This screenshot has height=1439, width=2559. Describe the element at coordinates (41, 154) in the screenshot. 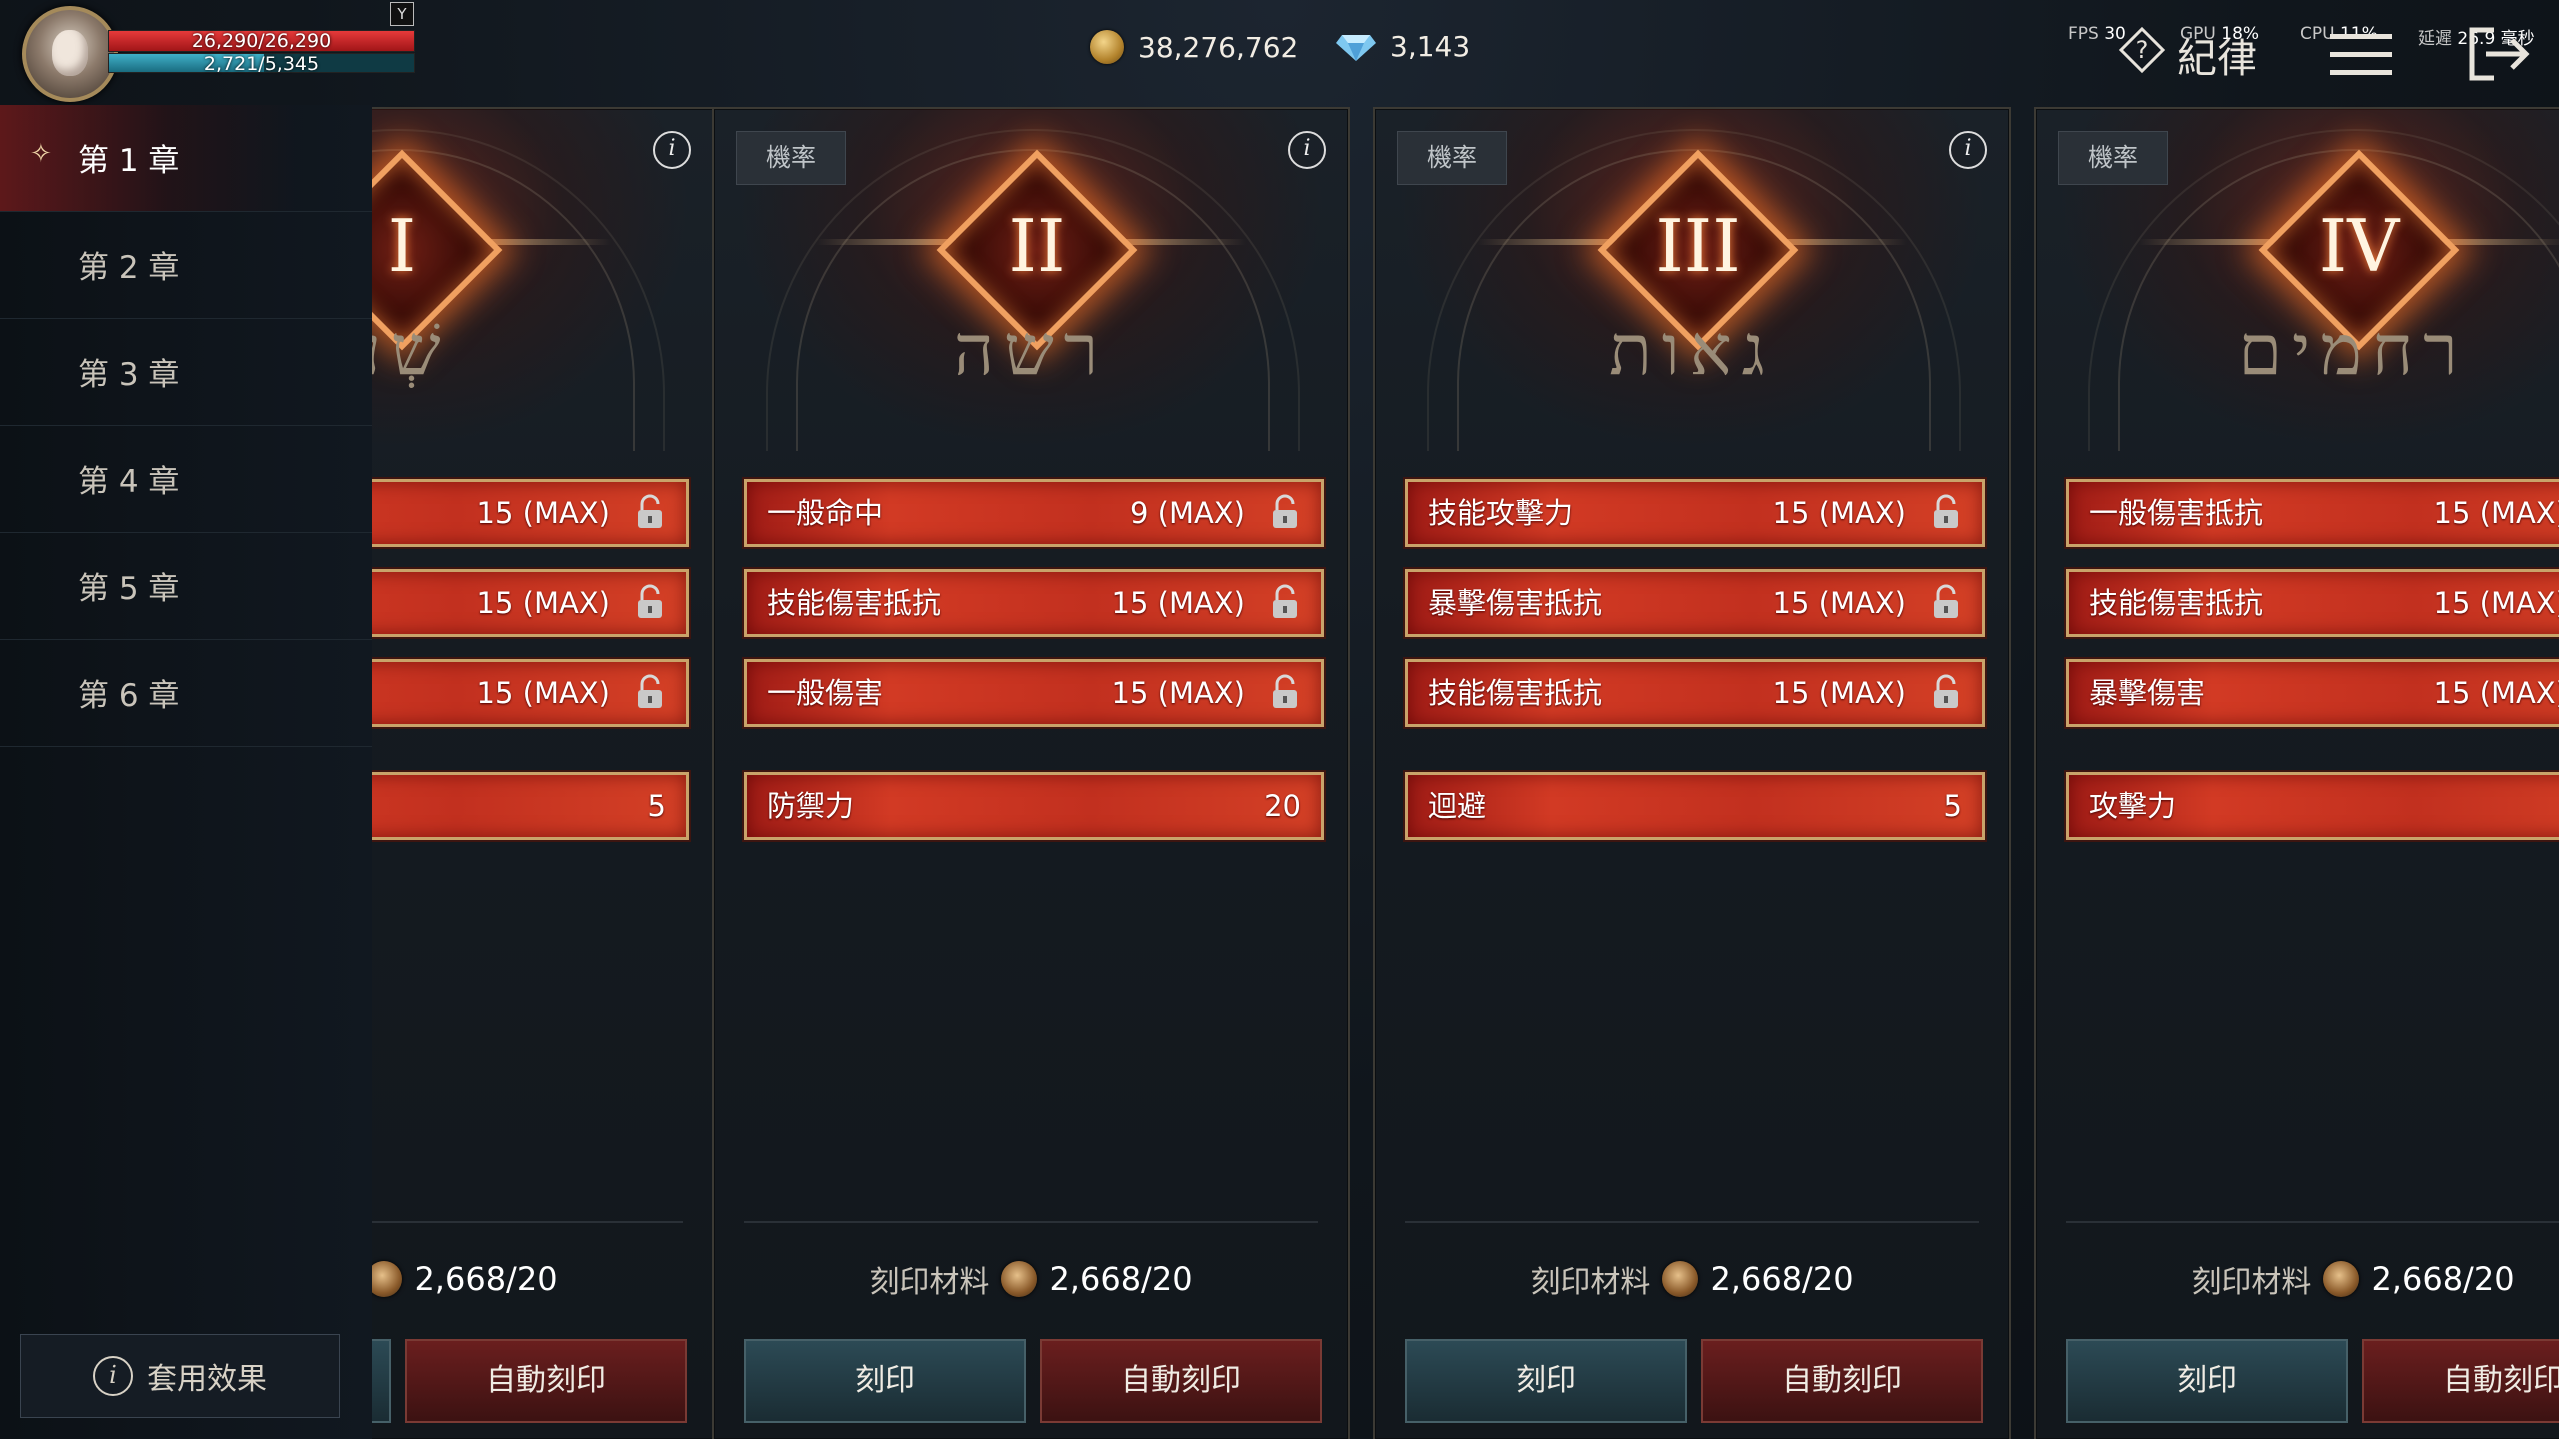

I see `selected-star-icon: ✧` at that location.